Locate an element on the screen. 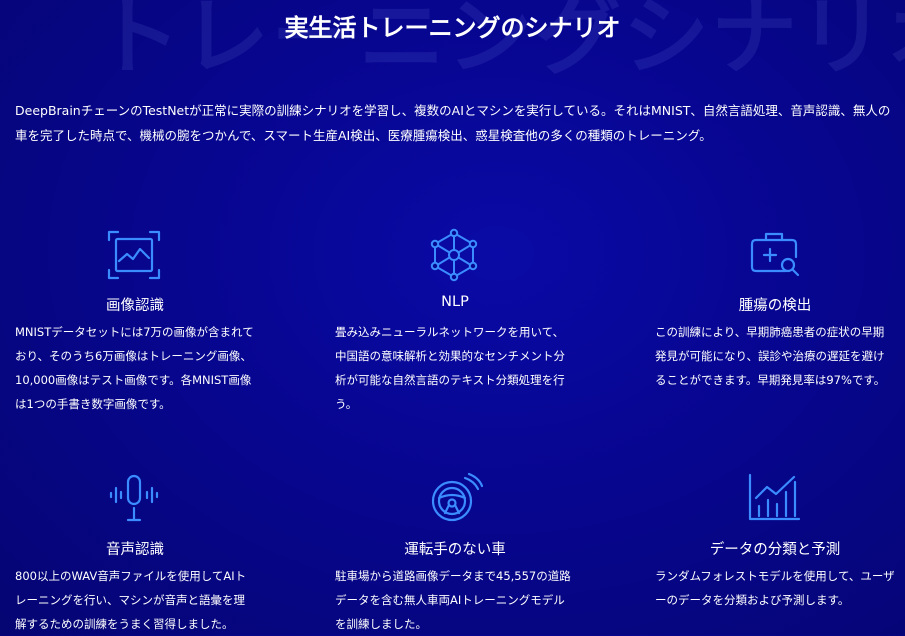 The height and width of the screenshot is (636, 905). card-heading: 画像認識 is located at coordinates (135, 306).